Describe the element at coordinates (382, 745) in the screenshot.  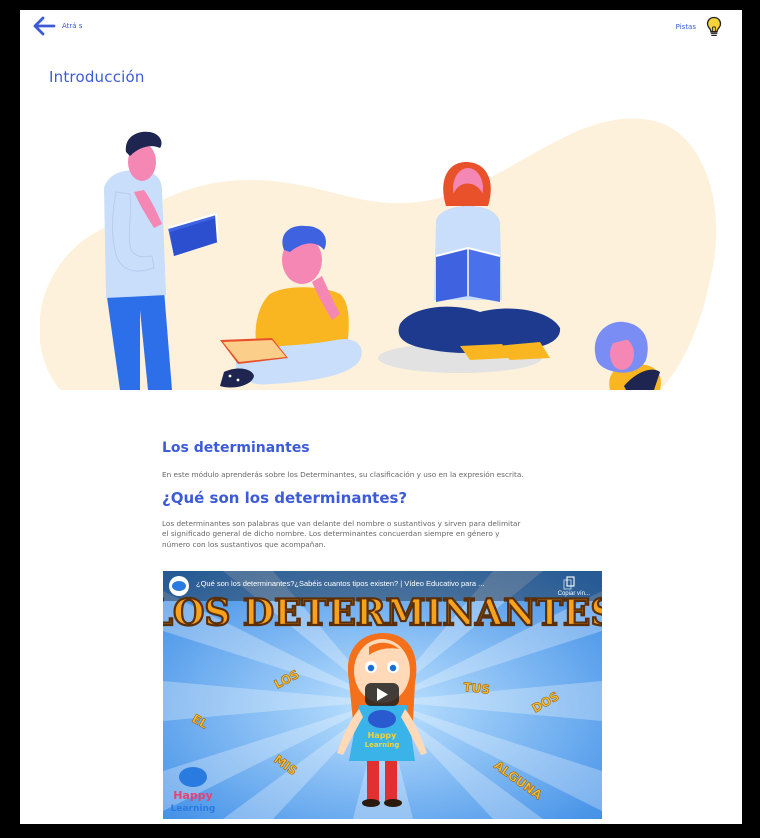
I see `shirt-text: Learning` at that location.